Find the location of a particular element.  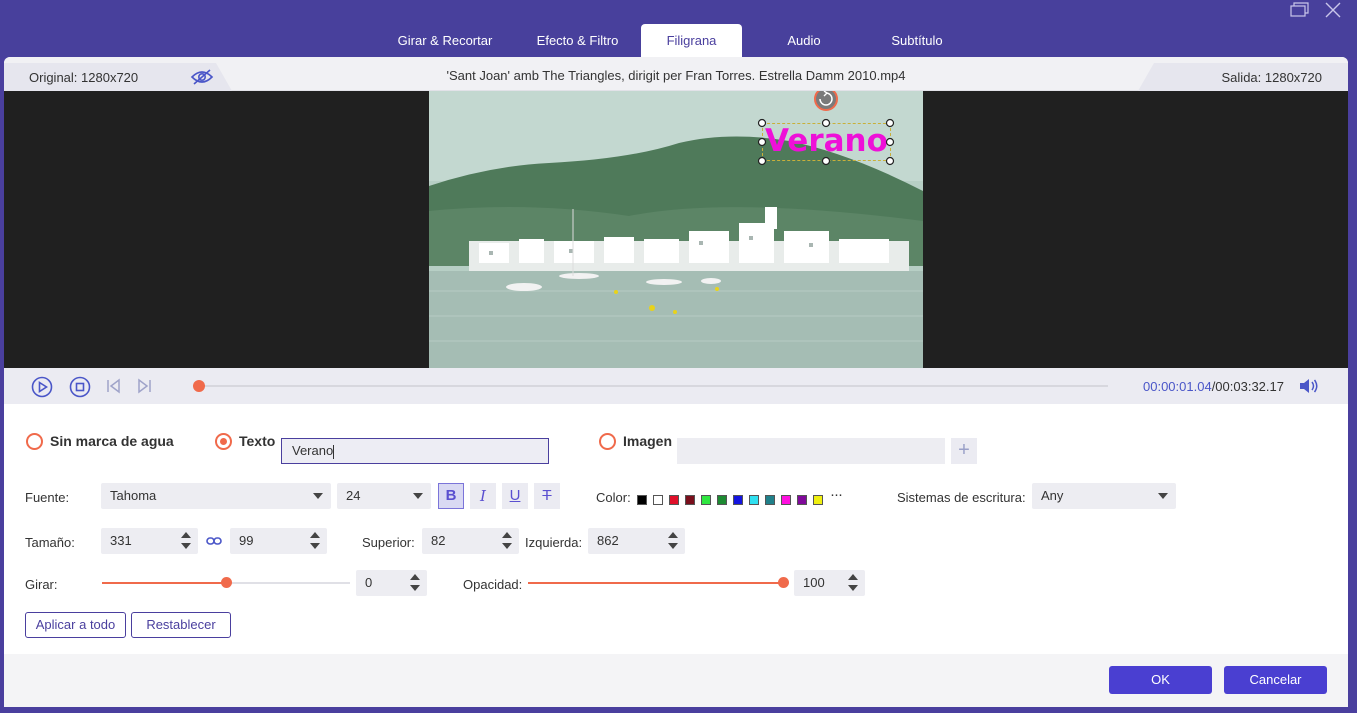

width-stepper is located at coordinates (186, 541).